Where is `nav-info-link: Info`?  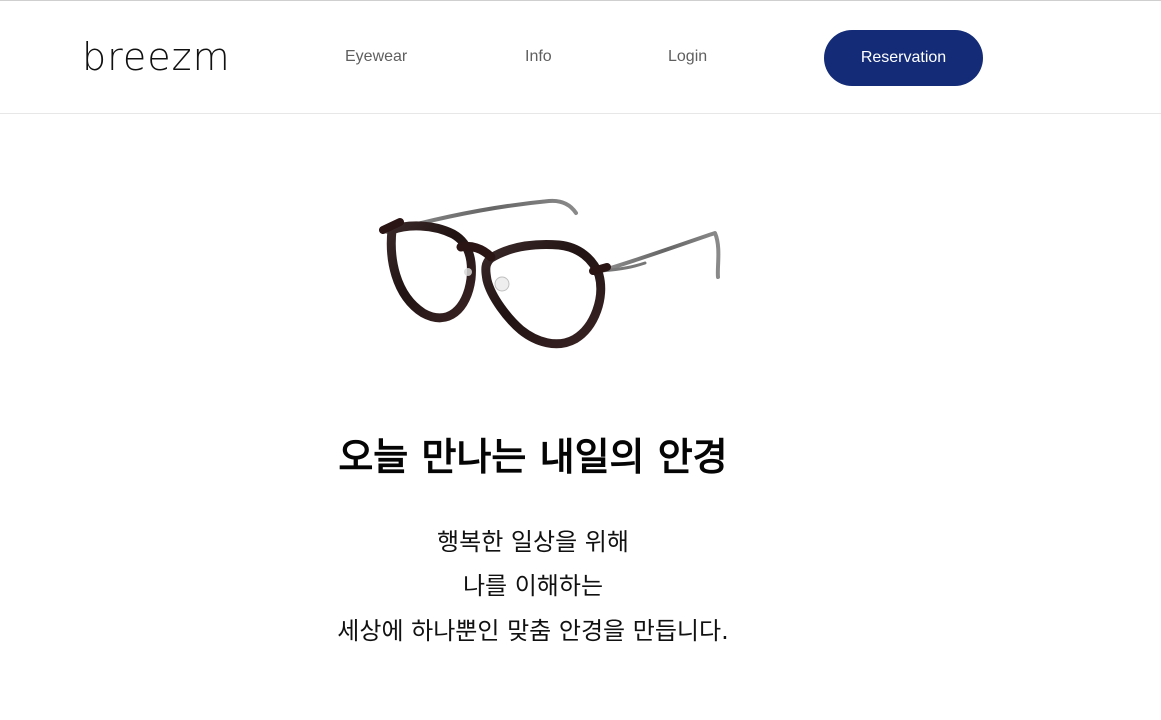 nav-info-link: Info is located at coordinates (538, 57).